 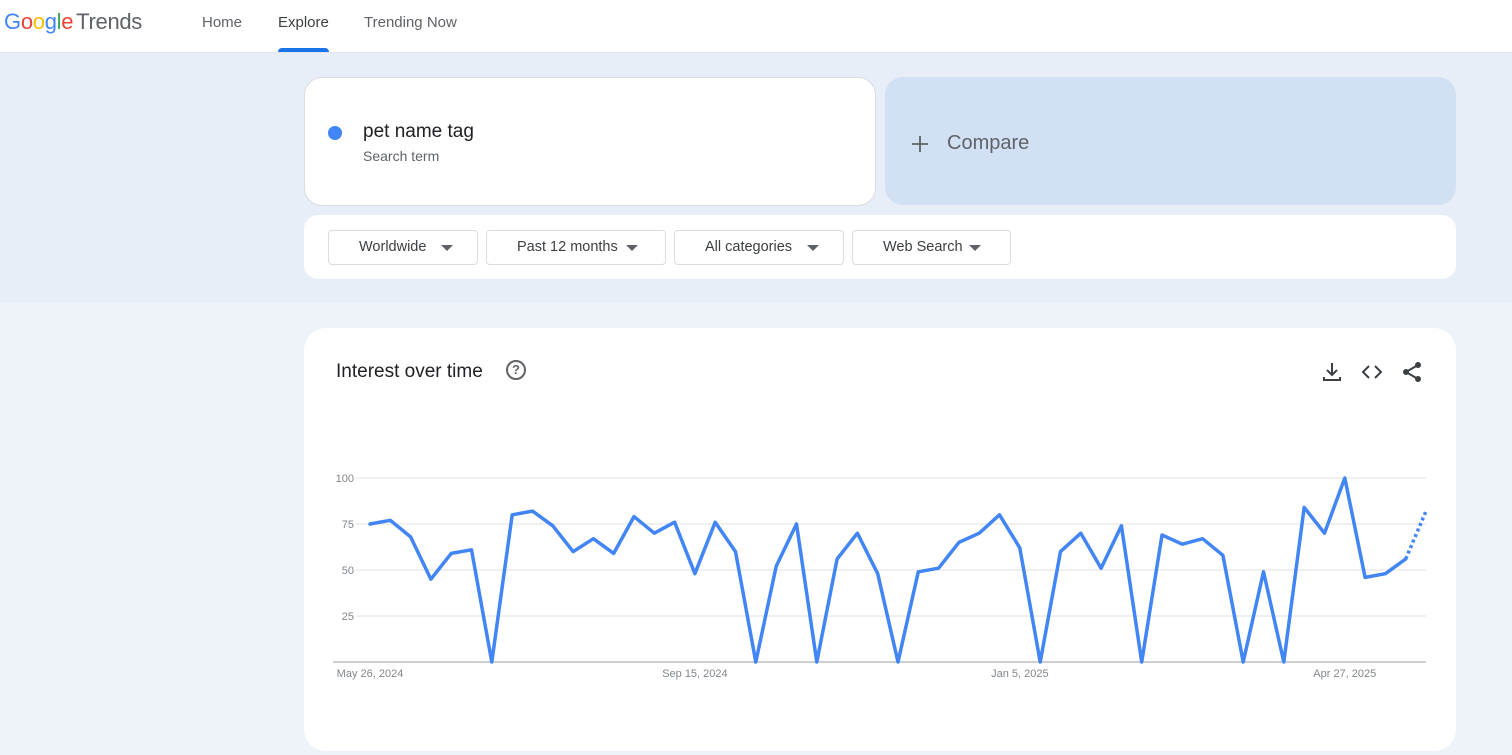 I want to click on nav-trending-now: Trending Now, so click(x=410, y=26).